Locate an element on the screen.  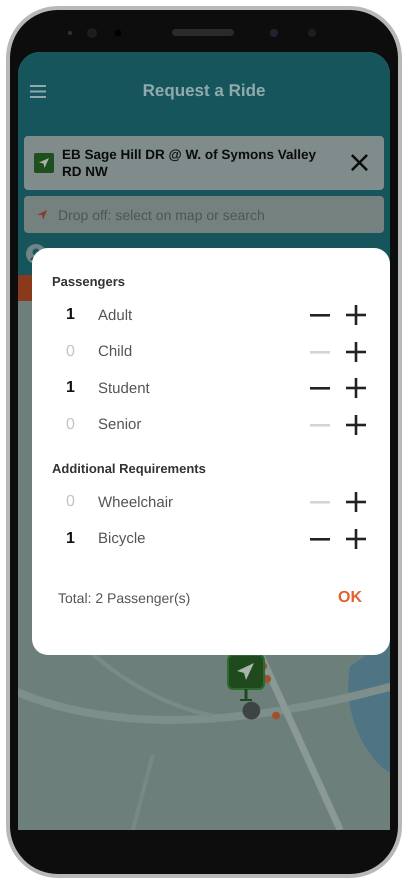
pickup-field: EB Sage Hill DR @ W. of Symons Valley RD NW × is located at coordinates (204, 163).